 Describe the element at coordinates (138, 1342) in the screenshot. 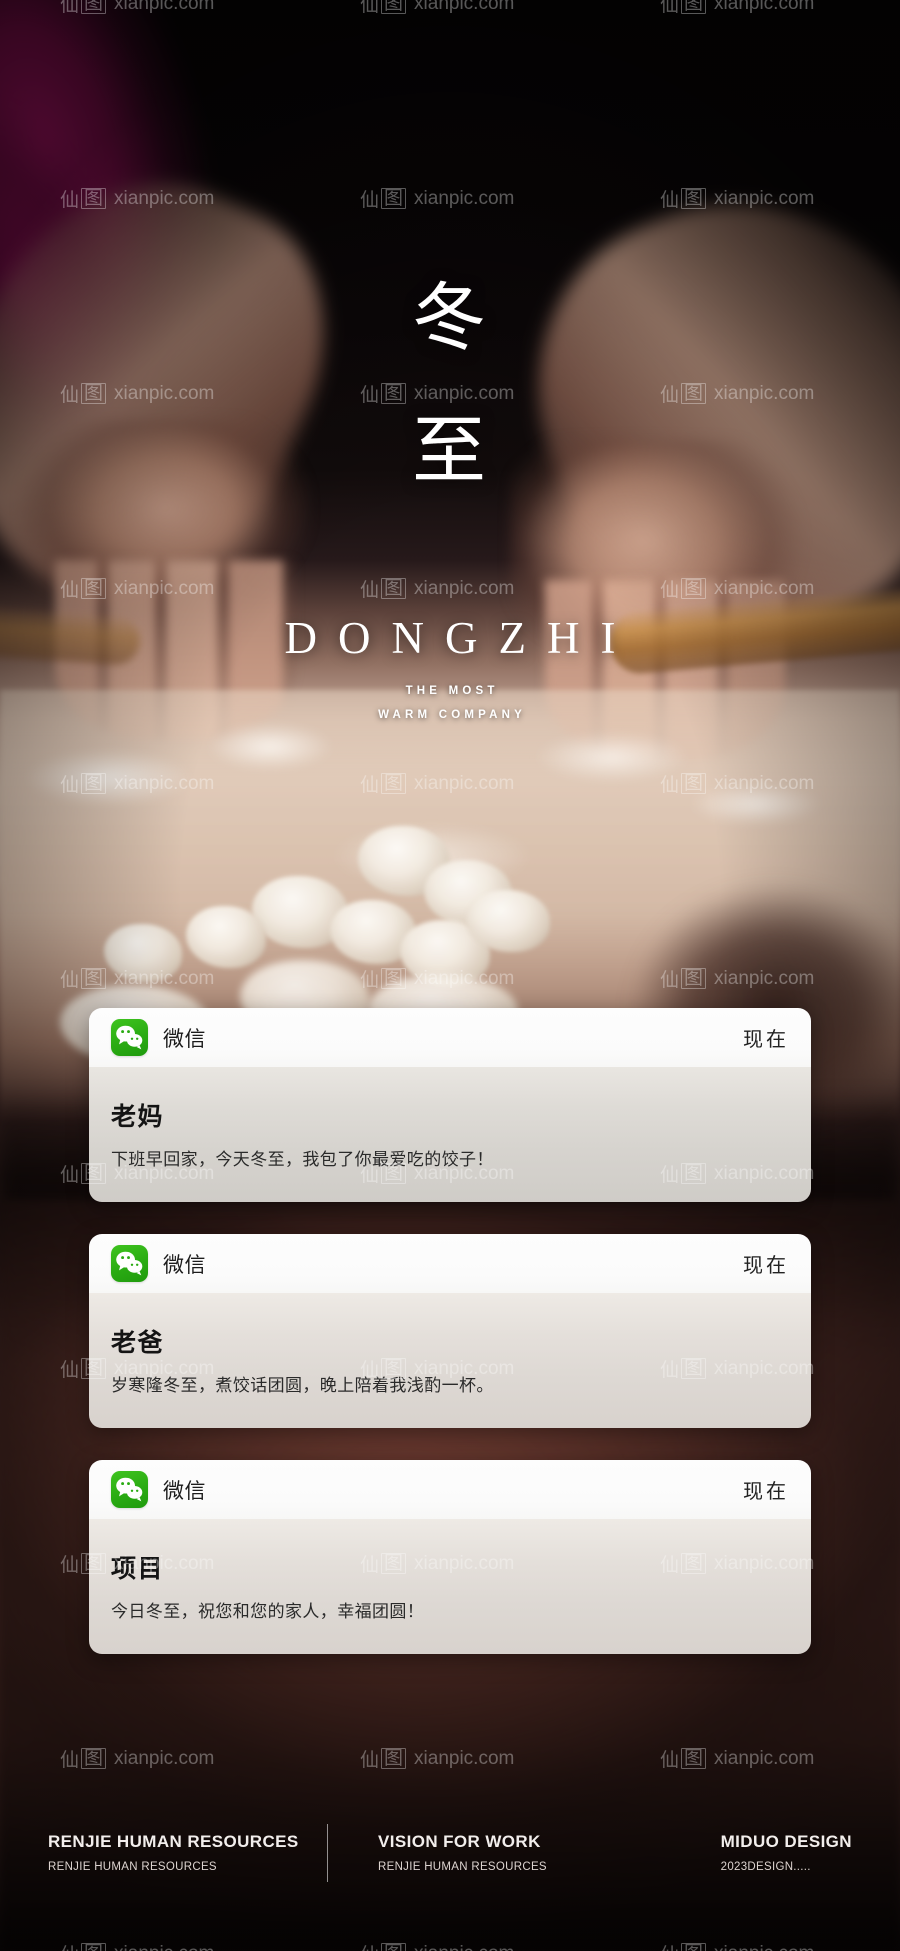

I see `notification-sender: 老爸` at that location.